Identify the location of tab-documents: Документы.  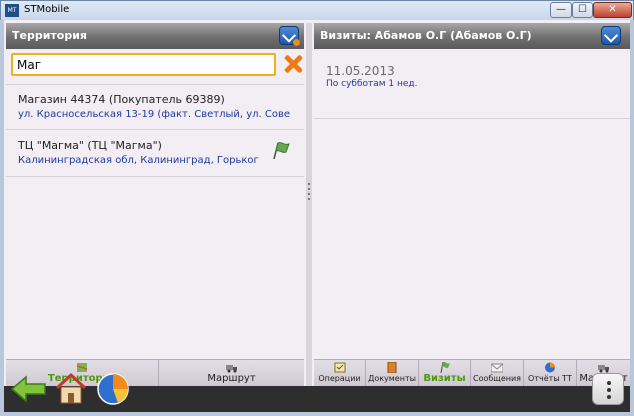
(392, 373).